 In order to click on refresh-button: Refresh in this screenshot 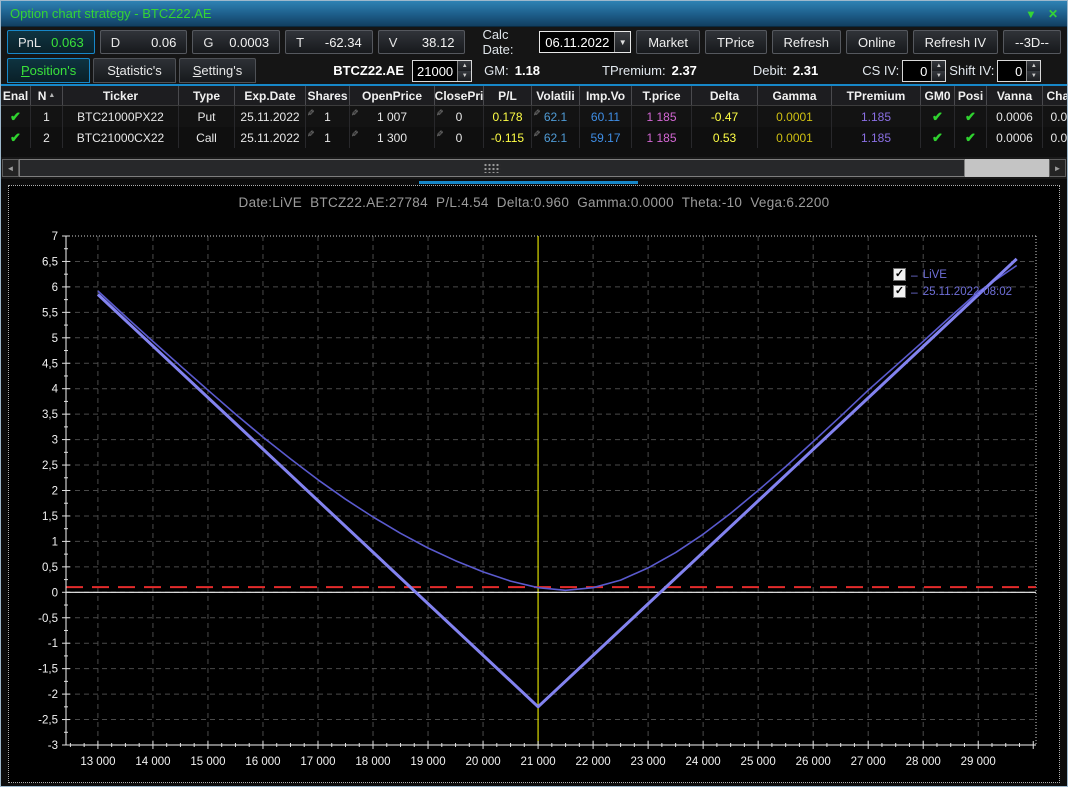, I will do `click(806, 42)`.